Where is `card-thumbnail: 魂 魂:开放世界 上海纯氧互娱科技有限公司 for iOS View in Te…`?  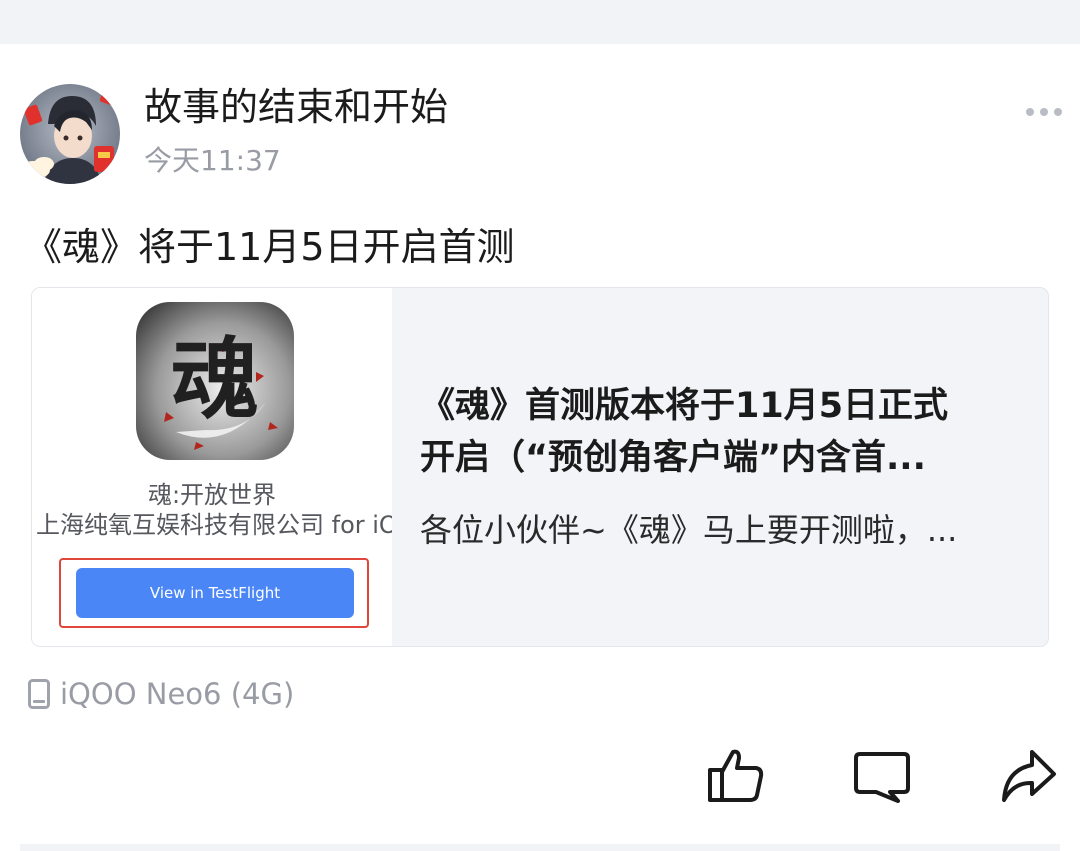
card-thumbnail: 魂 魂:开放世界 上海纯氧互娱科技有限公司 for iOS View in Te… is located at coordinates (212, 467).